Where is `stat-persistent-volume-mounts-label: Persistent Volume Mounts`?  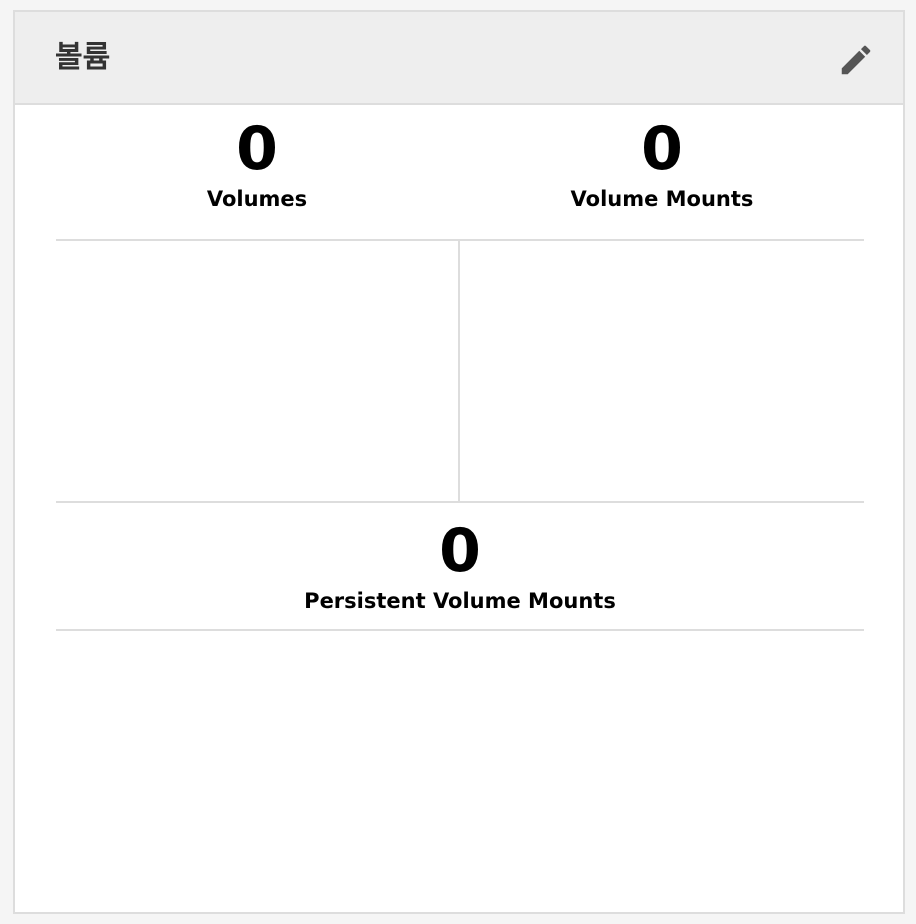 stat-persistent-volume-mounts-label: Persistent Volume Mounts is located at coordinates (460, 601).